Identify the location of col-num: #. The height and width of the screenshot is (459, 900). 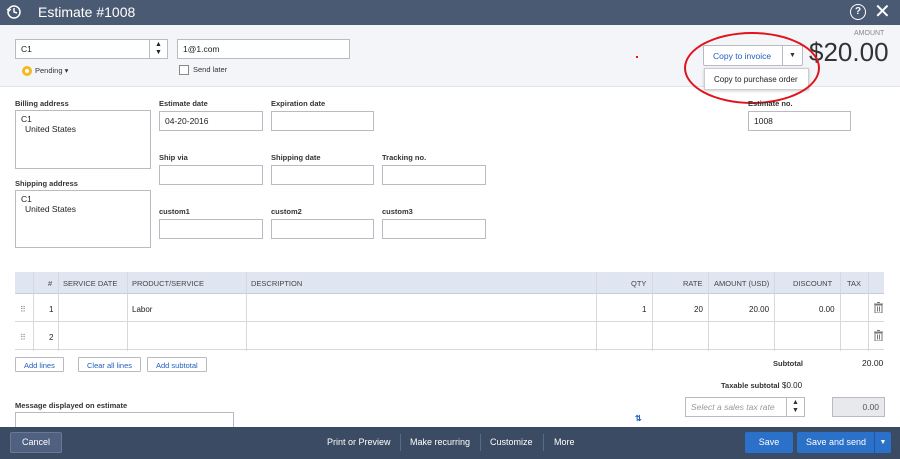
(50, 283).